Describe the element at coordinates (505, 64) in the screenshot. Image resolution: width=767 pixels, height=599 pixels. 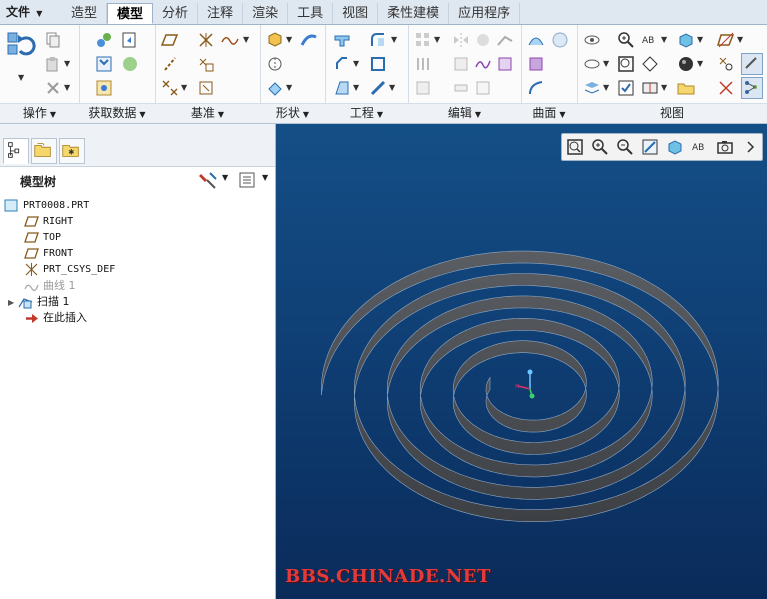
I see `intersect-icon` at that location.